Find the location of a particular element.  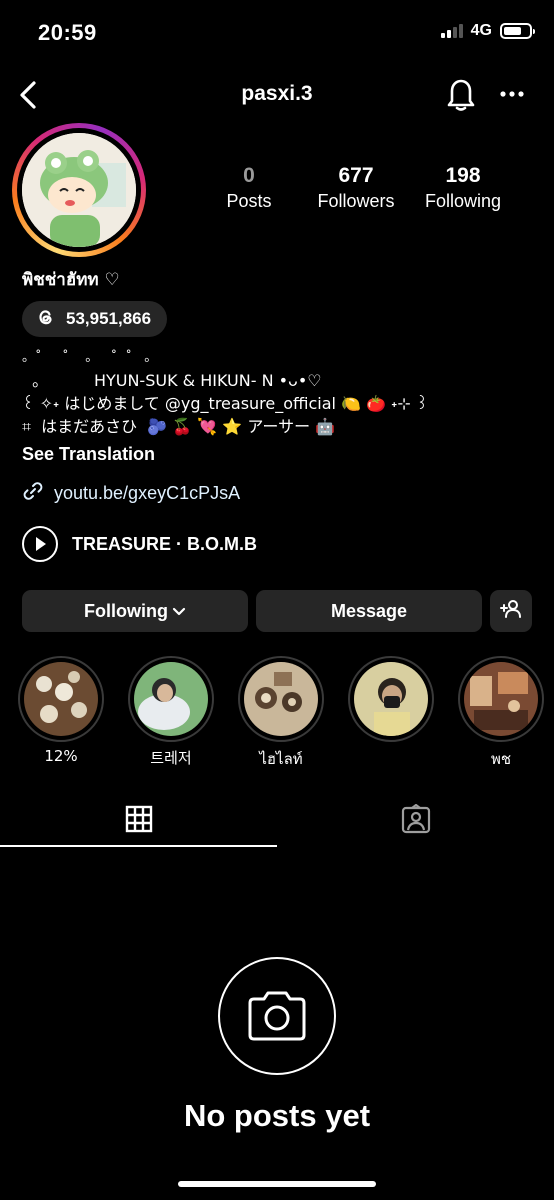

profile-link: youtu.be/gxeyC1cPJsA is located at coordinates (131, 493).